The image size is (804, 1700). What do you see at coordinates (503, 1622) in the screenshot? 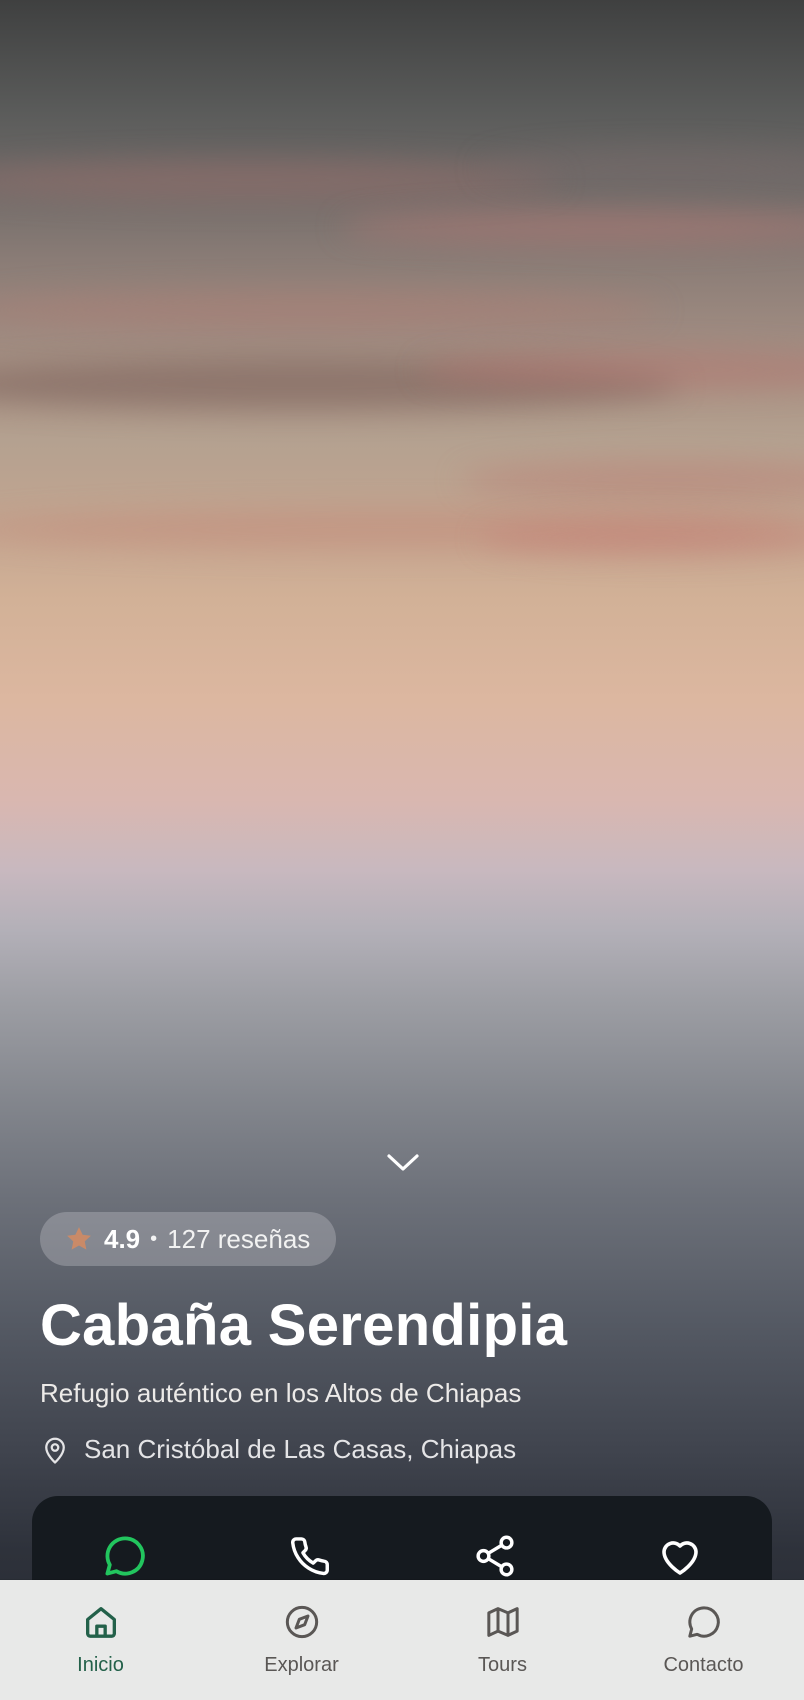
I see `map-icon` at bounding box center [503, 1622].